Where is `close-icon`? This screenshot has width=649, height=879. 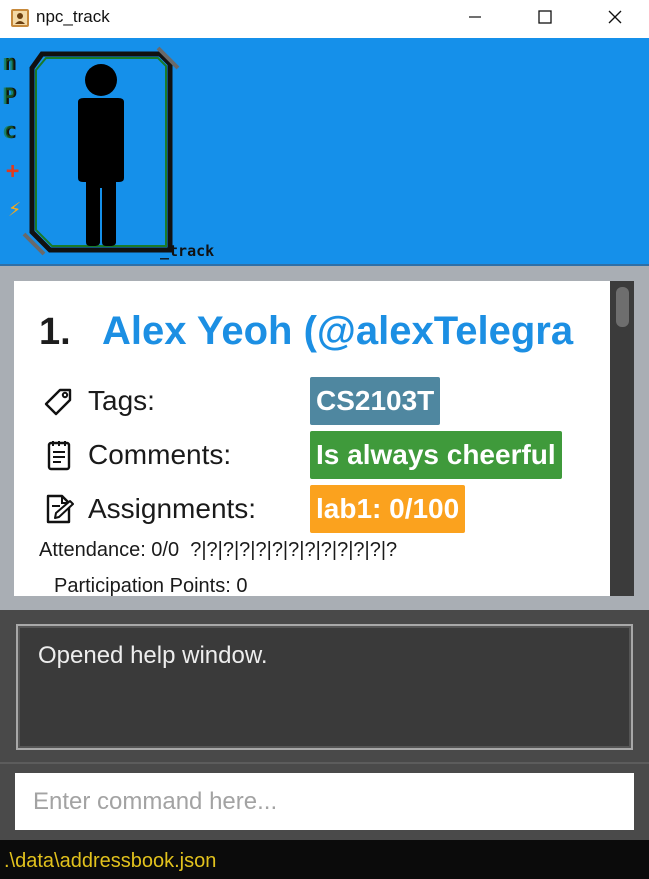
close-icon is located at coordinates (615, 17).